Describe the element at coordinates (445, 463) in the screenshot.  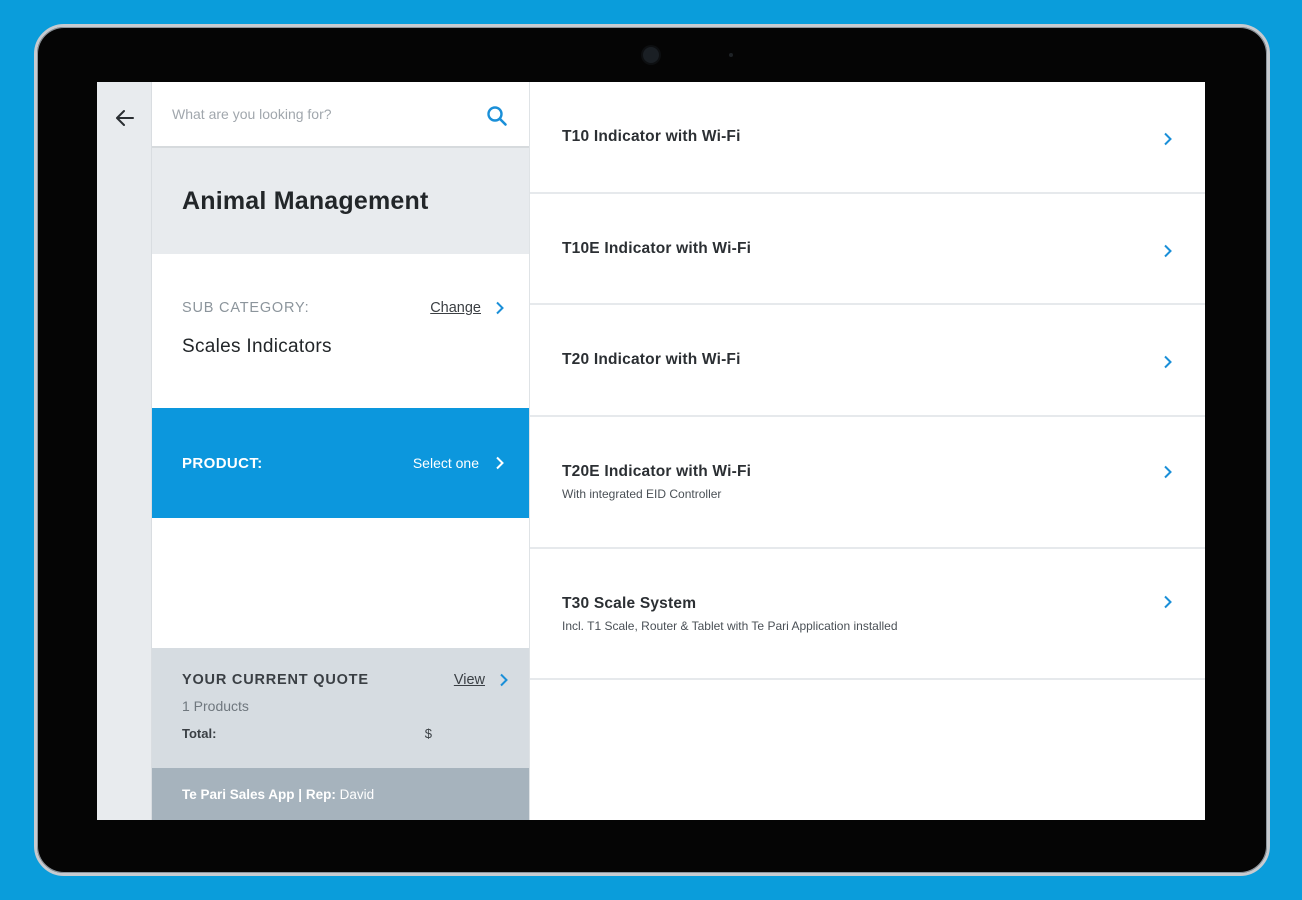
I see `select-one-label: Select one` at that location.